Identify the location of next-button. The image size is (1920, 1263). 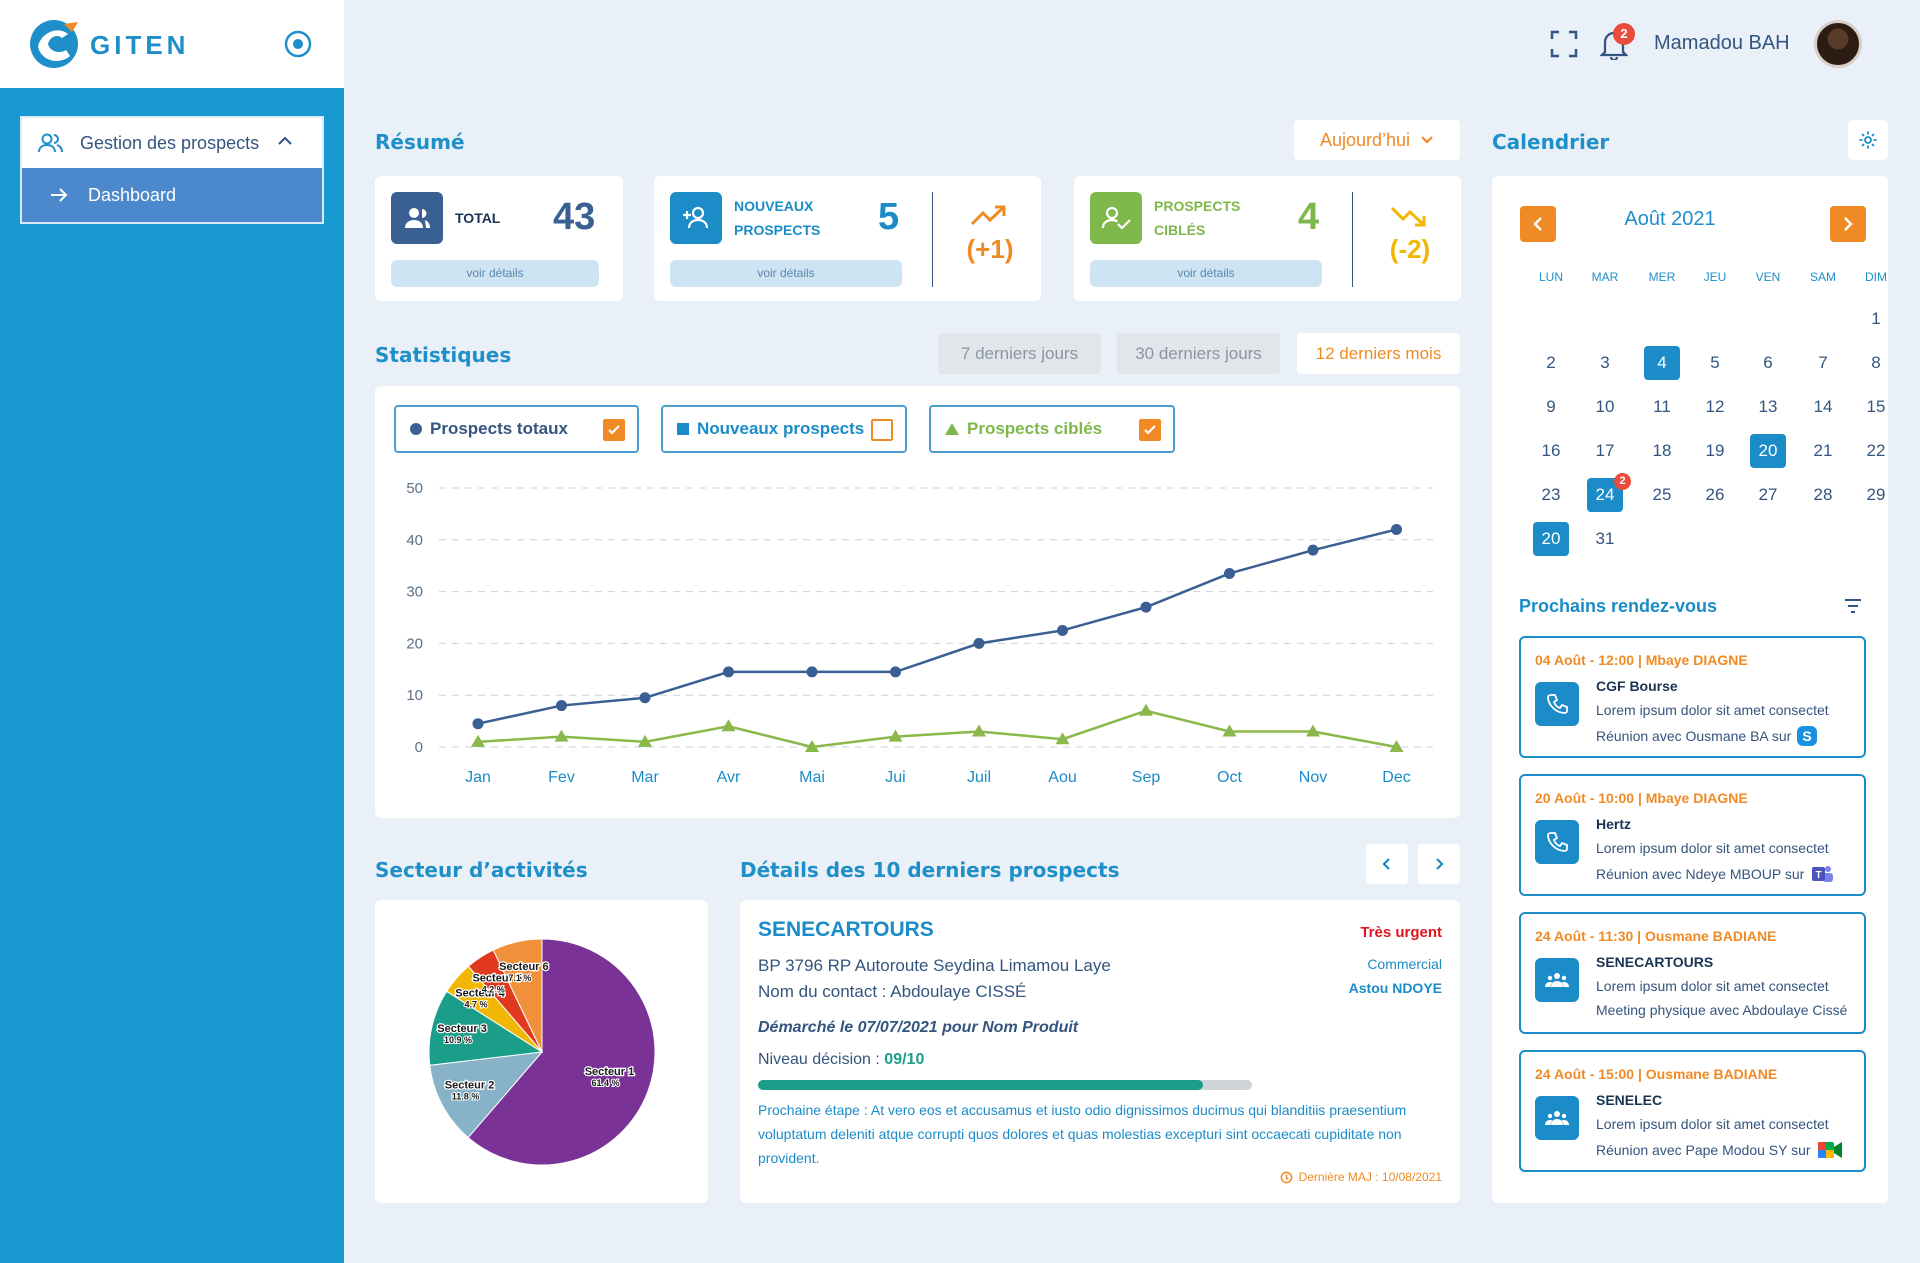
(1439, 864).